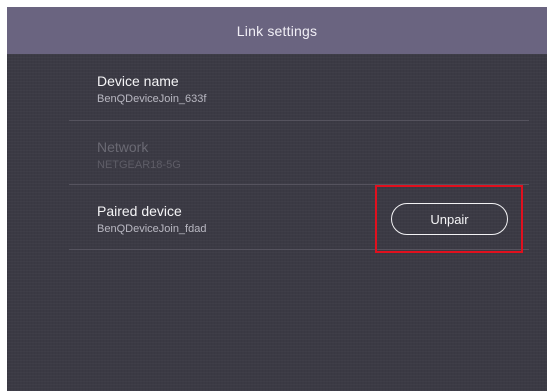 Image resolution: width=547 pixels, height=391 pixels. Describe the element at coordinates (152, 229) in the screenshot. I see `paired-device-value: BenQDeviceJoin_fdad` at that location.